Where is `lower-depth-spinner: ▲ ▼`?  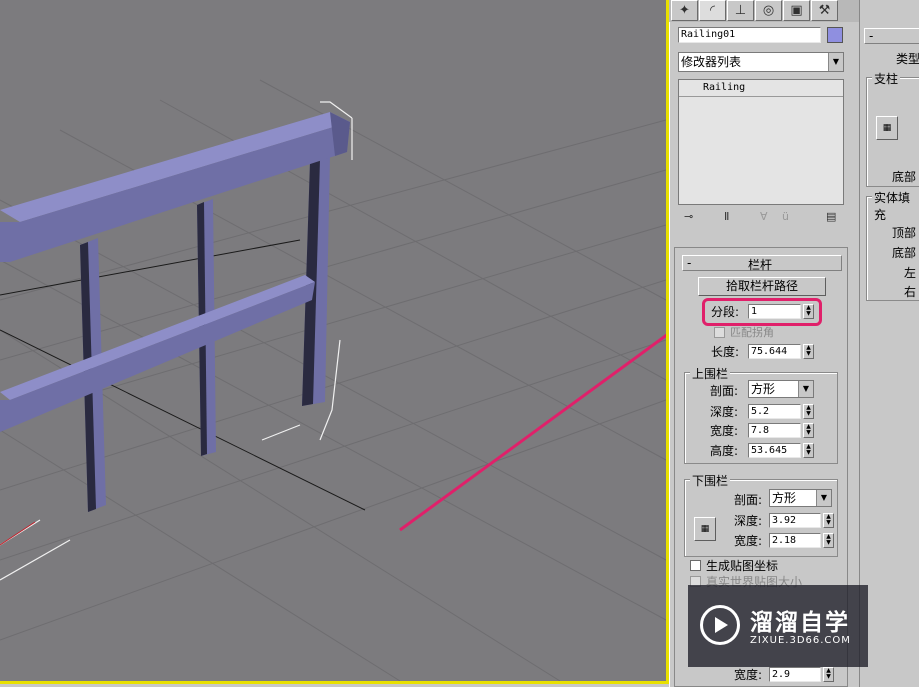 lower-depth-spinner: ▲ ▼ is located at coordinates (828, 520).